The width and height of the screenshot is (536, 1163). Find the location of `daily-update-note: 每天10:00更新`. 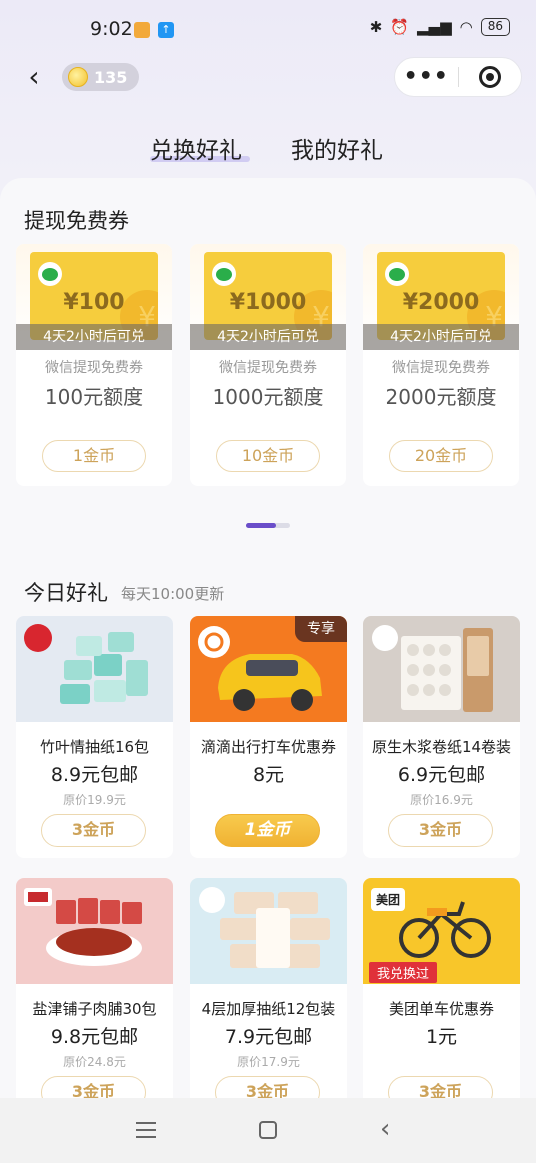

daily-update-note: 每天10:00更新 is located at coordinates (173, 594).